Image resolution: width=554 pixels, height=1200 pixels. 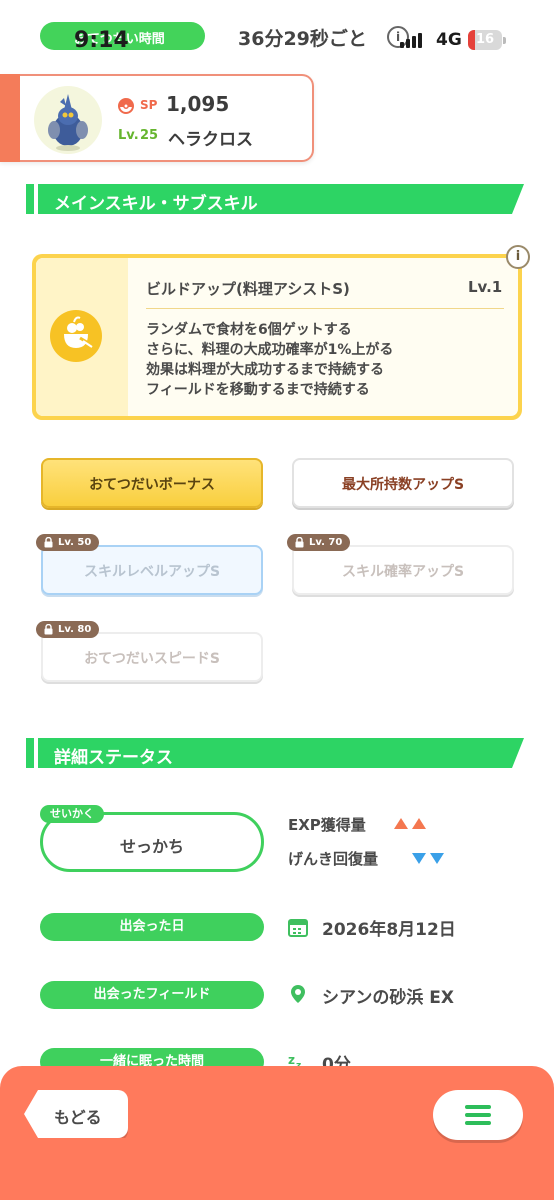 I want to click on sub-skill-2: 最大所持数アップS, so click(x=403, y=483).